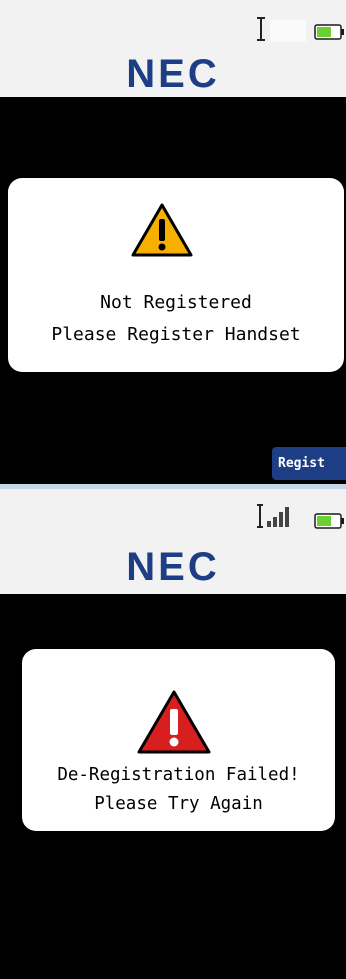  I want to click on alert-title: Not Registered, so click(176, 302).